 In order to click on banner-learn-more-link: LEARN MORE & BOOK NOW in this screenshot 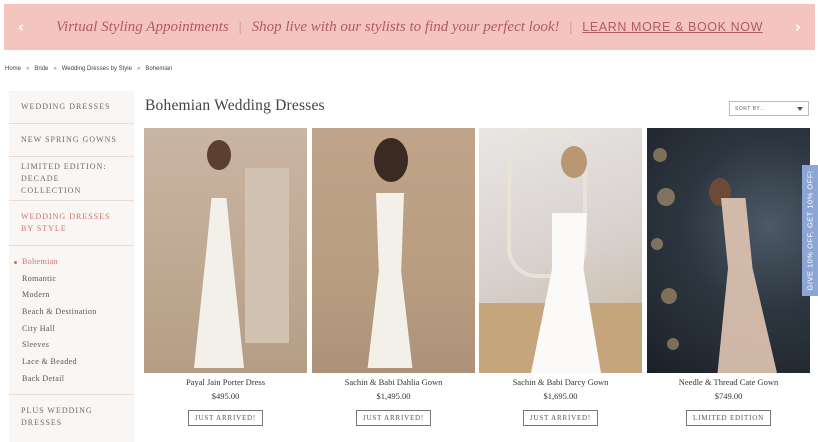, I will do `click(672, 27)`.